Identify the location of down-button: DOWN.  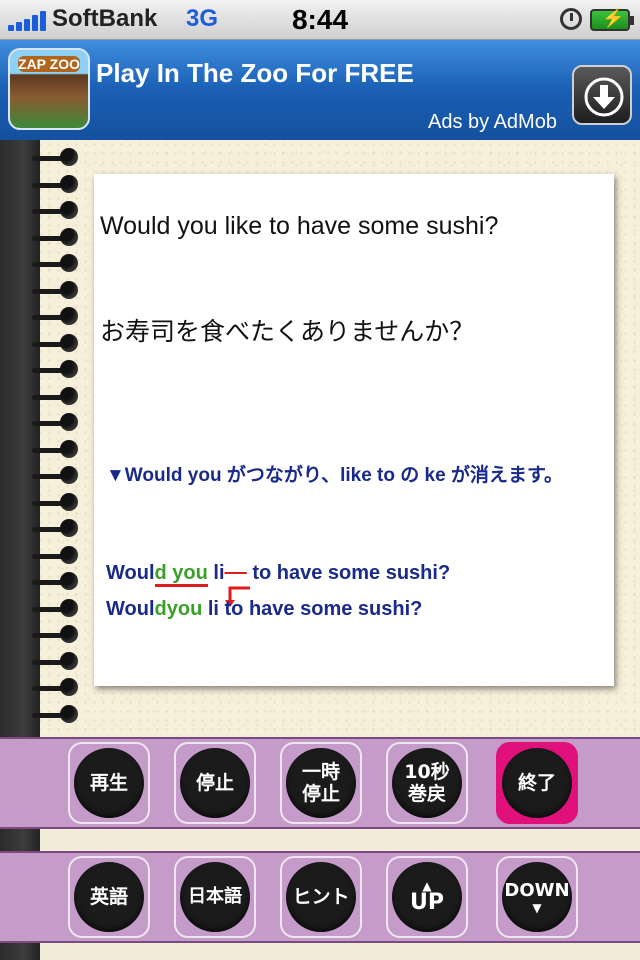
(537, 897).